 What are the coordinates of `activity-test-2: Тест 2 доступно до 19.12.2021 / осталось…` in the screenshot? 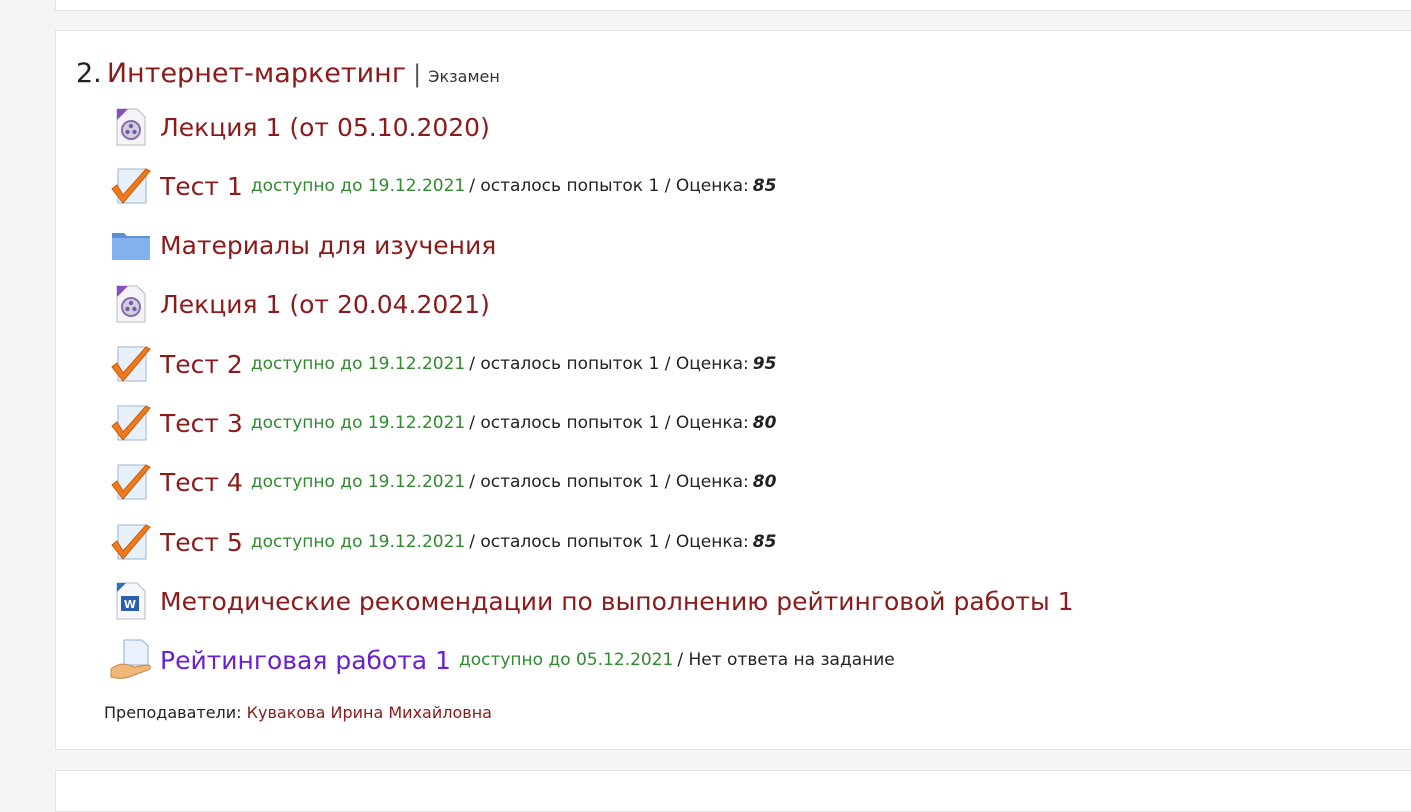 It's located at (442, 364).